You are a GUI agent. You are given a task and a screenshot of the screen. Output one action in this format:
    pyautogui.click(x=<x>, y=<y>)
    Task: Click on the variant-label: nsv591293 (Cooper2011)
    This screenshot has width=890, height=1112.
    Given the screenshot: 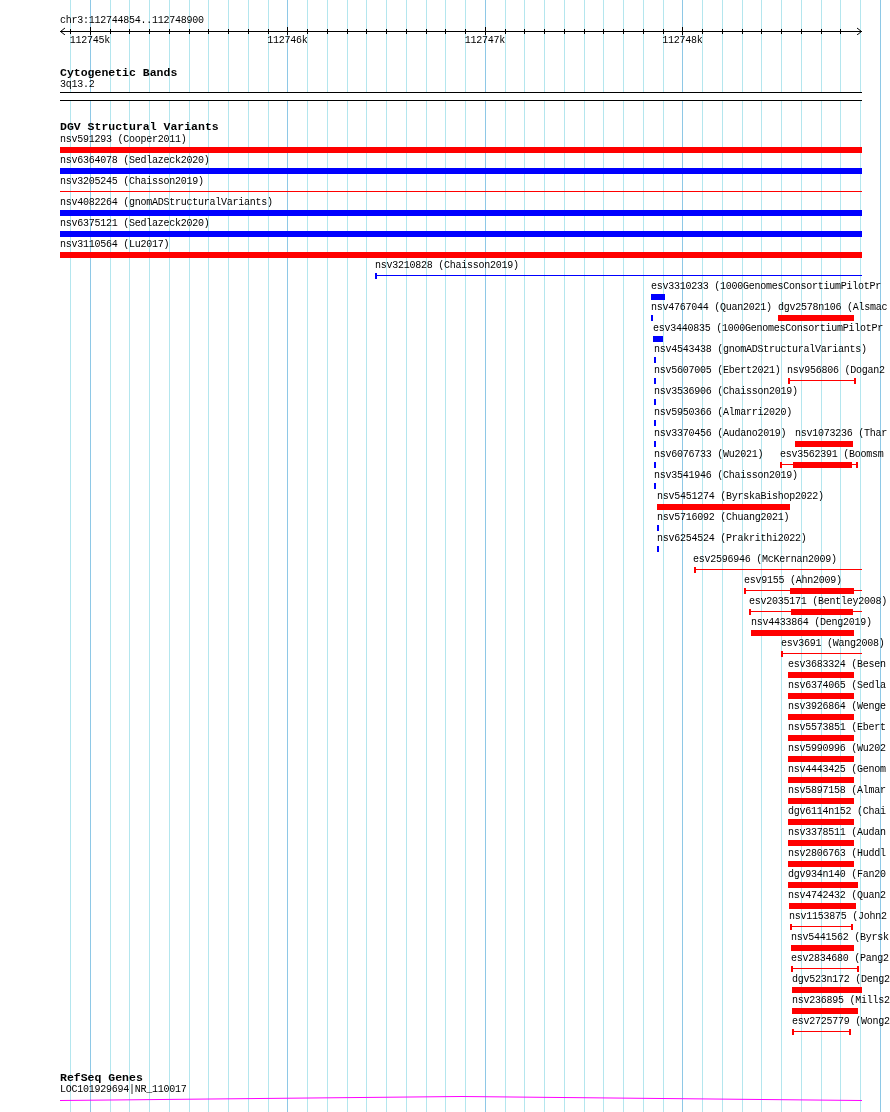 What is the action you would take?
    pyautogui.click(x=123, y=140)
    